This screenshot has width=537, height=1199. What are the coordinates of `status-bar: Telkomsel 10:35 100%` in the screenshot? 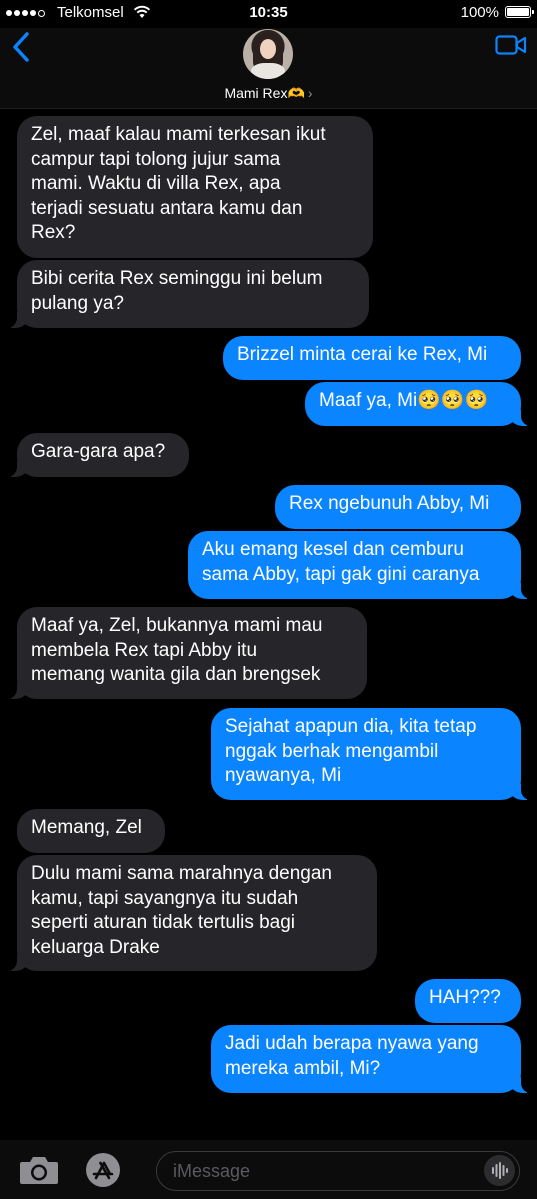 It's located at (268, 14).